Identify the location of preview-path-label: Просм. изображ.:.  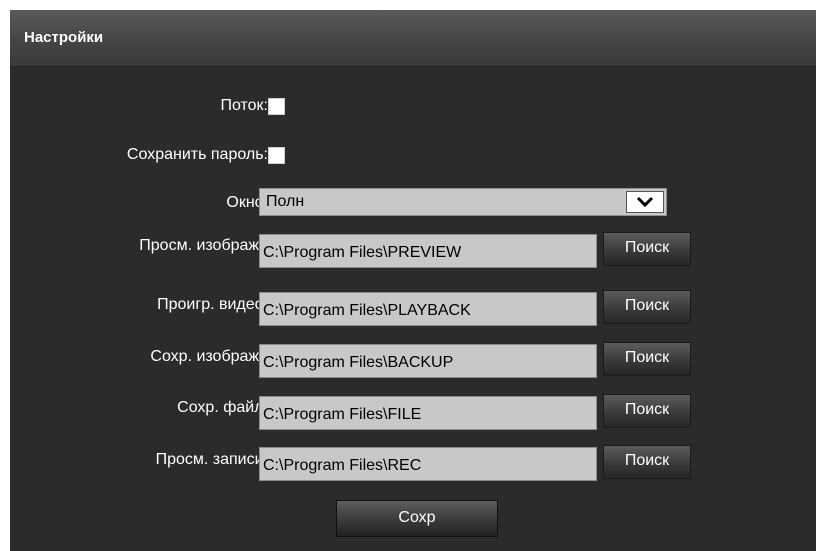
(203, 245).